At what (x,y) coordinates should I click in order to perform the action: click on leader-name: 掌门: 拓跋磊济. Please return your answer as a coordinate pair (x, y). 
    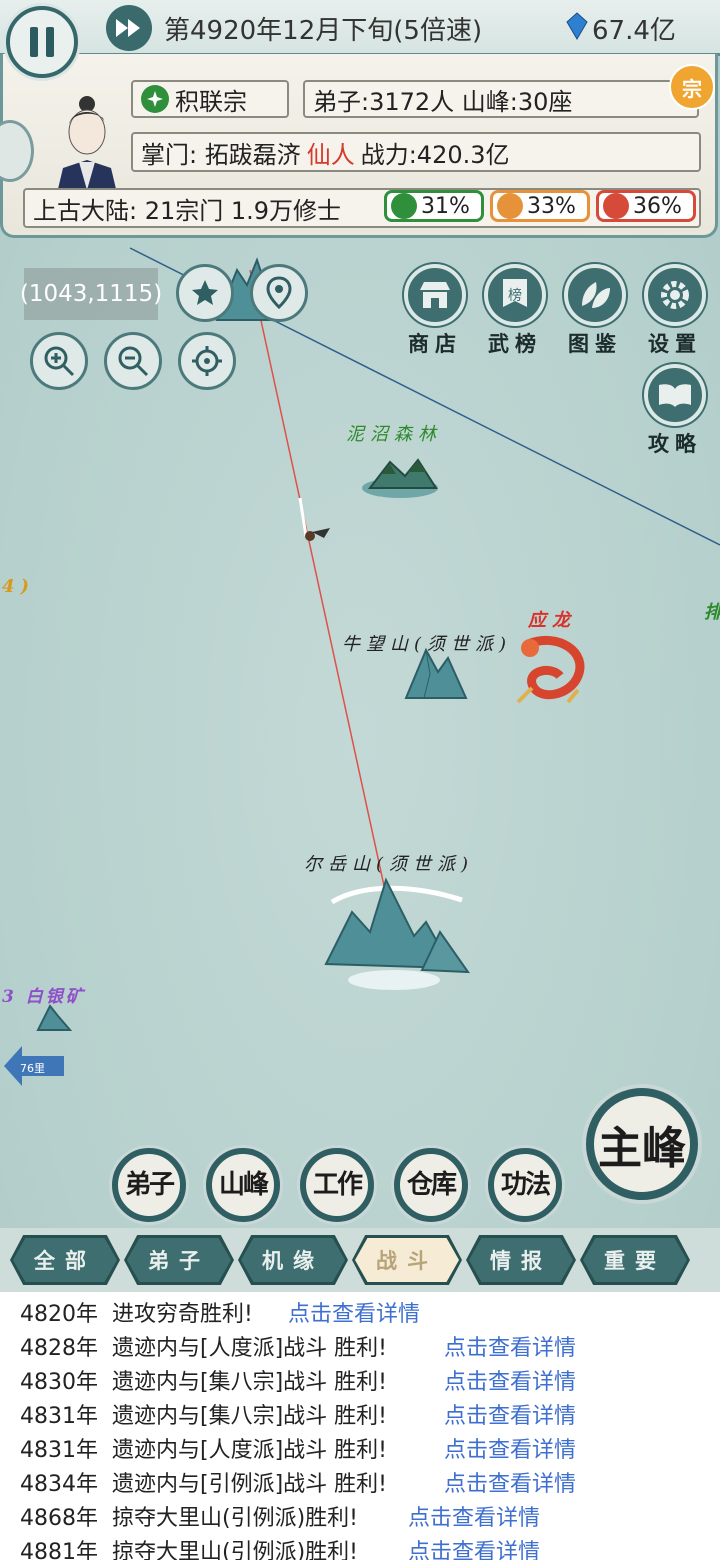
    Looking at the image, I should click on (221, 154).